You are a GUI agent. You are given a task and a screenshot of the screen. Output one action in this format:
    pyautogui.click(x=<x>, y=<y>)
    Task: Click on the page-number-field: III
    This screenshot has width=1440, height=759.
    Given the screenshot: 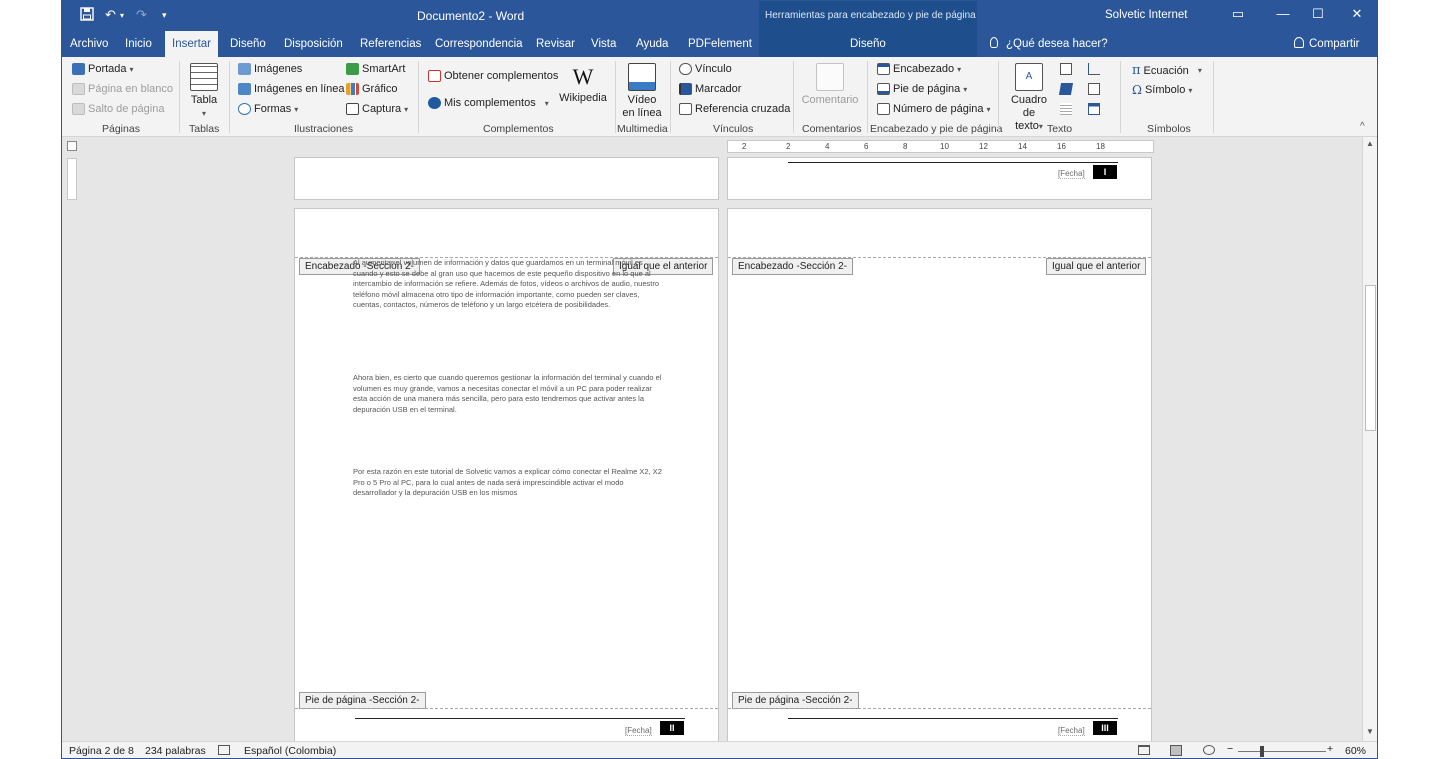 What is the action you would take?
    pyautogui.click(x=1105, y=728)
    